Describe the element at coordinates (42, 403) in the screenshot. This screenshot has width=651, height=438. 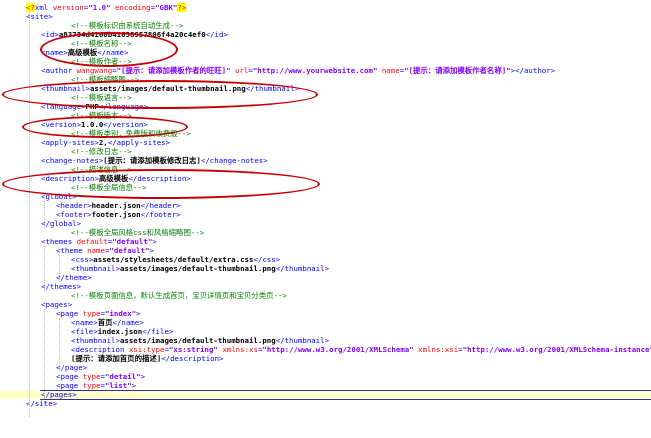
I see `code-token: </site>` at that location.